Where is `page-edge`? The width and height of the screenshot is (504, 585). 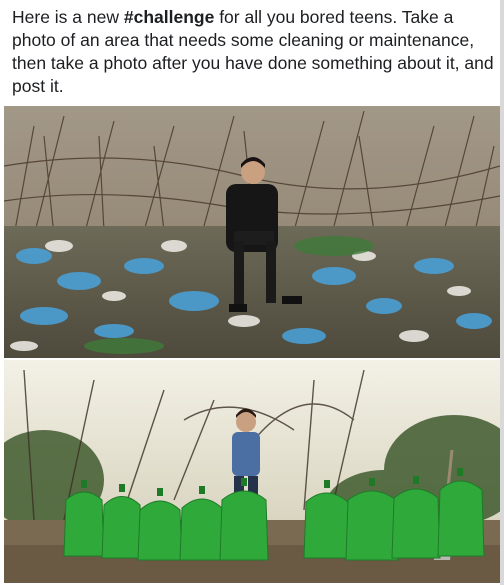 page-edge is located at coordinates (502, 292).